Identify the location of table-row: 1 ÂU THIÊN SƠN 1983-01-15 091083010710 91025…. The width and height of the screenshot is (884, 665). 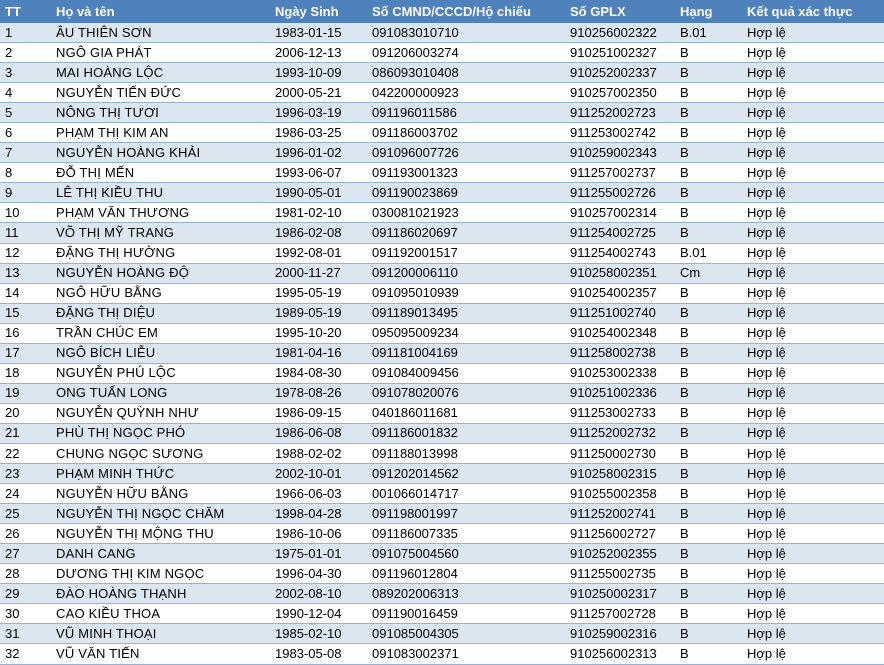
(442, 32).